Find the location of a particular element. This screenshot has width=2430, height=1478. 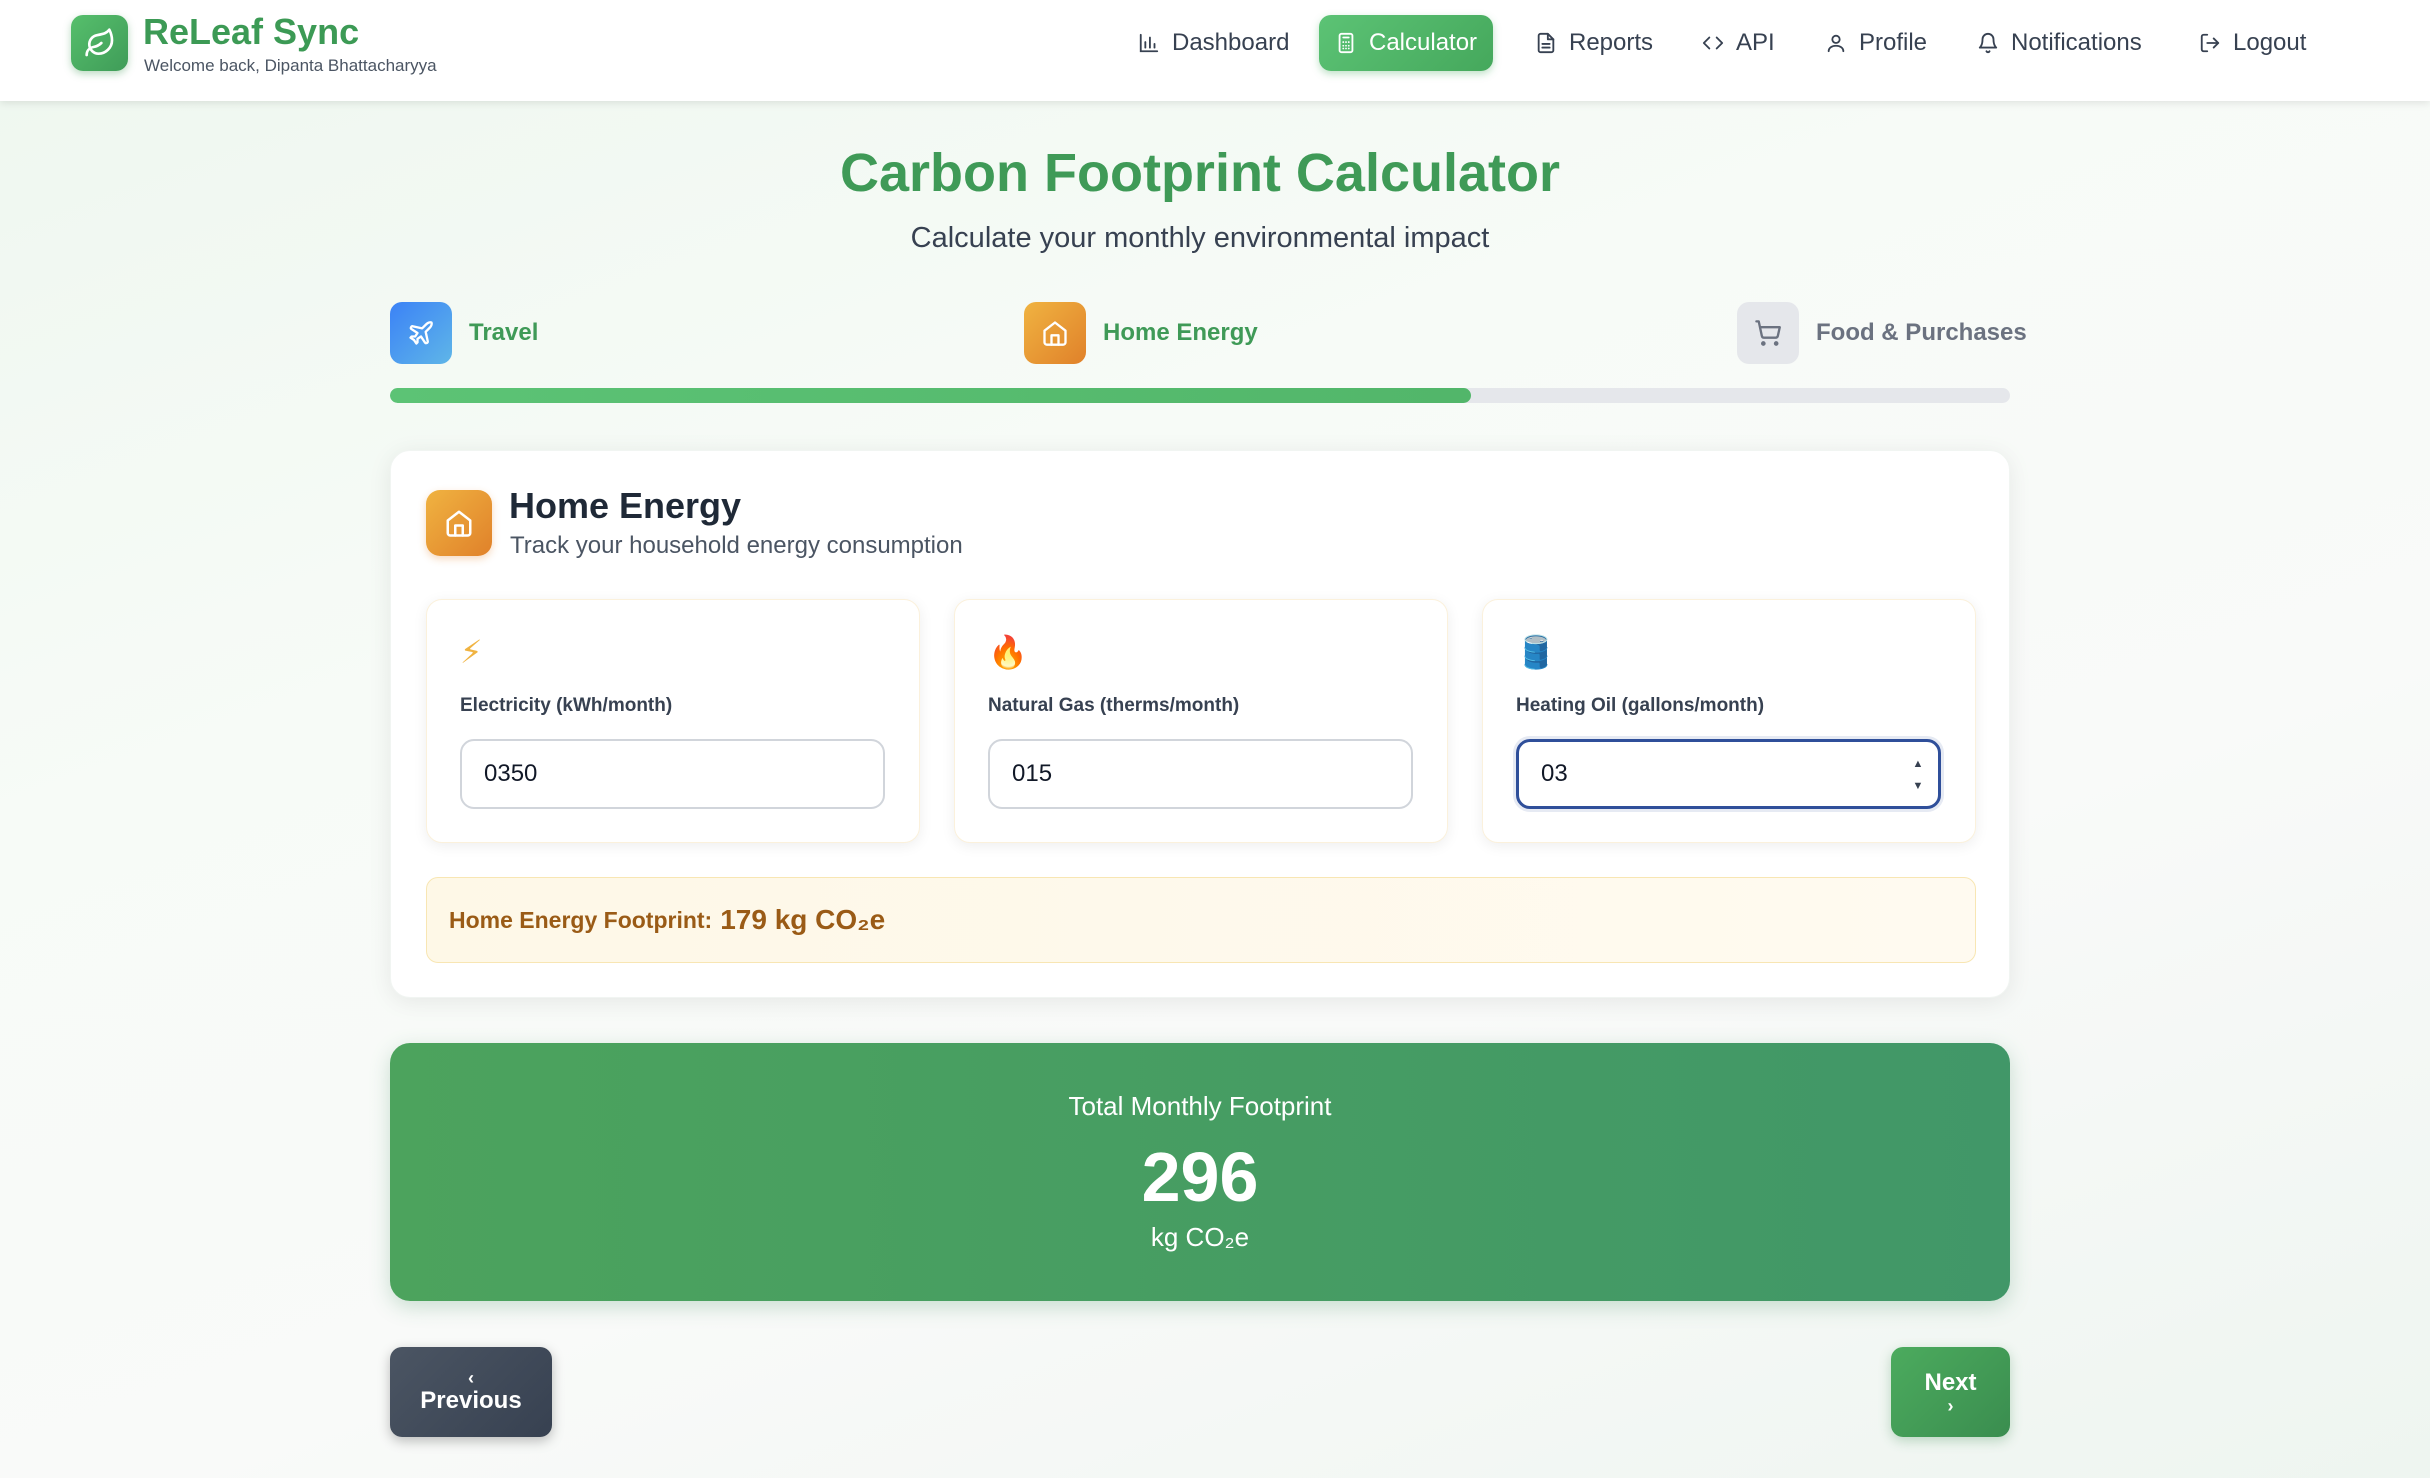

stepper-up-icon: ▲ is located at coordinates (1918, 764).